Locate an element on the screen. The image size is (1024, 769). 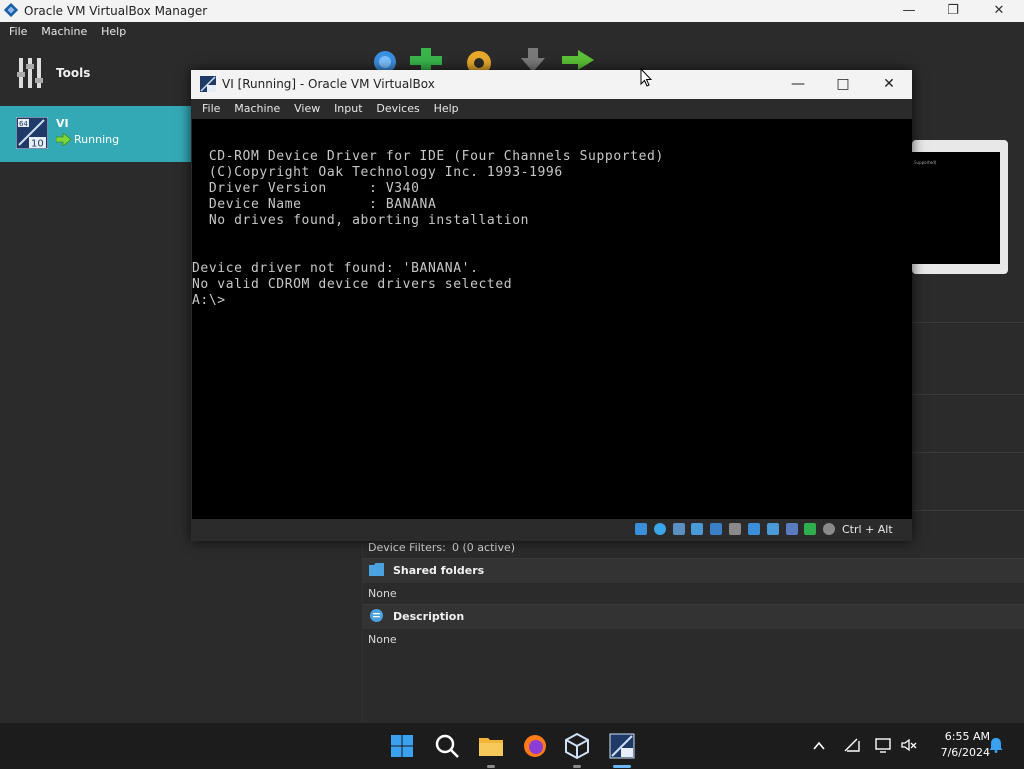
audio-icon is located at coordinates (678, 529).